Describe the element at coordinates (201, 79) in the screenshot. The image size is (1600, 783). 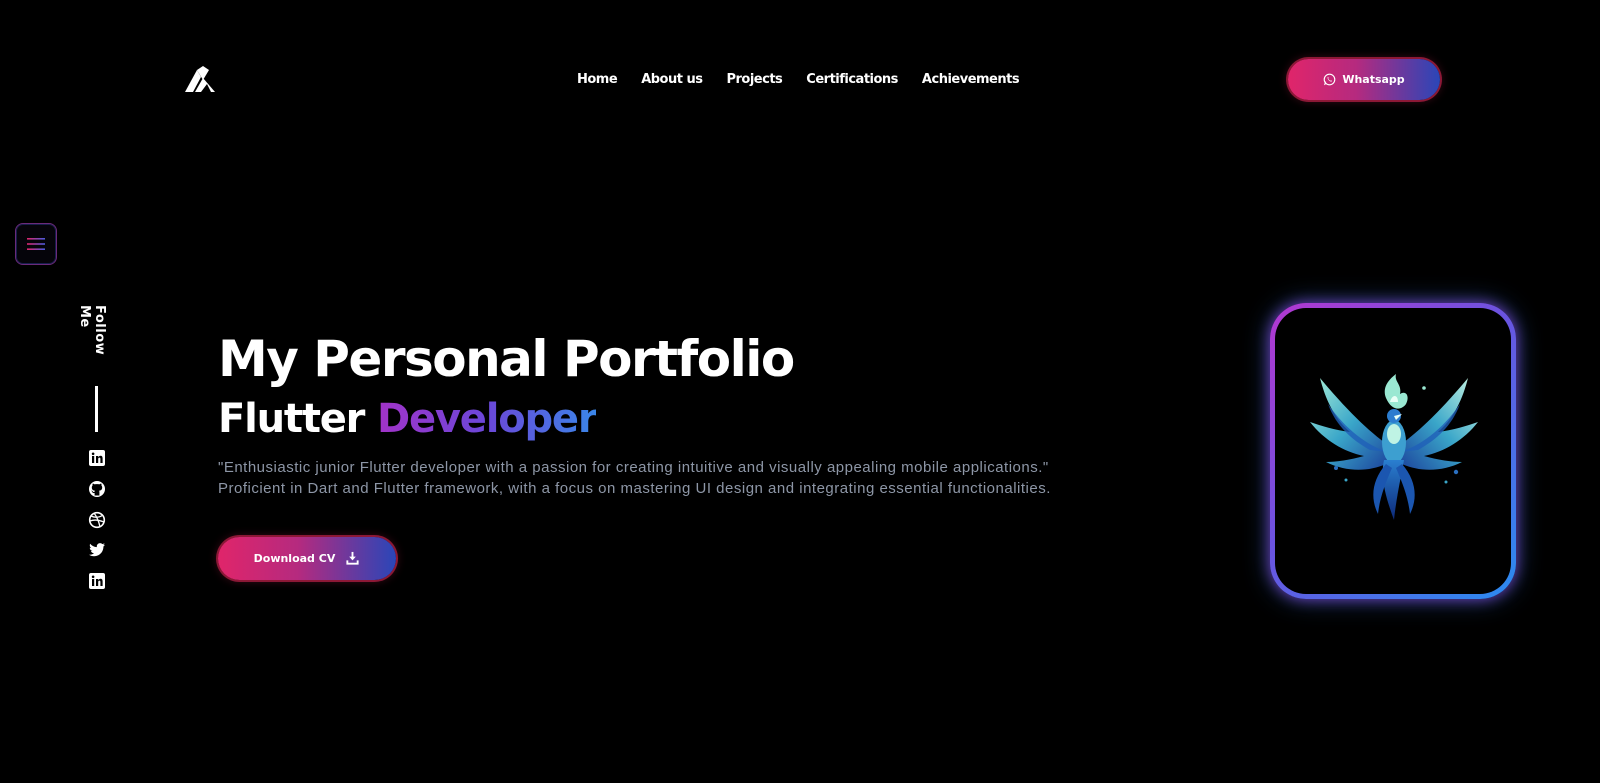
I see `logo-icon` at that location.